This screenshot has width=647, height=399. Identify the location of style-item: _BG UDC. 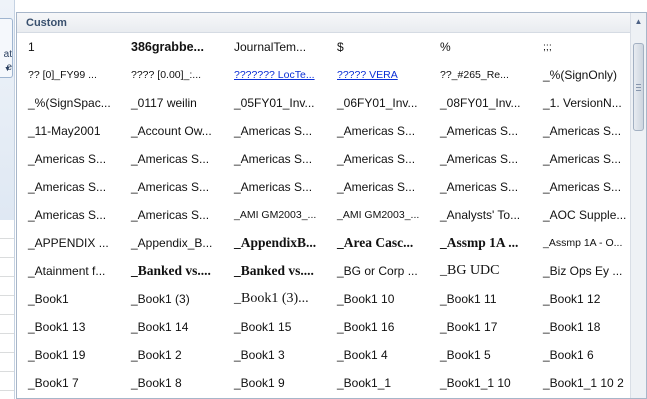
(480, 271).